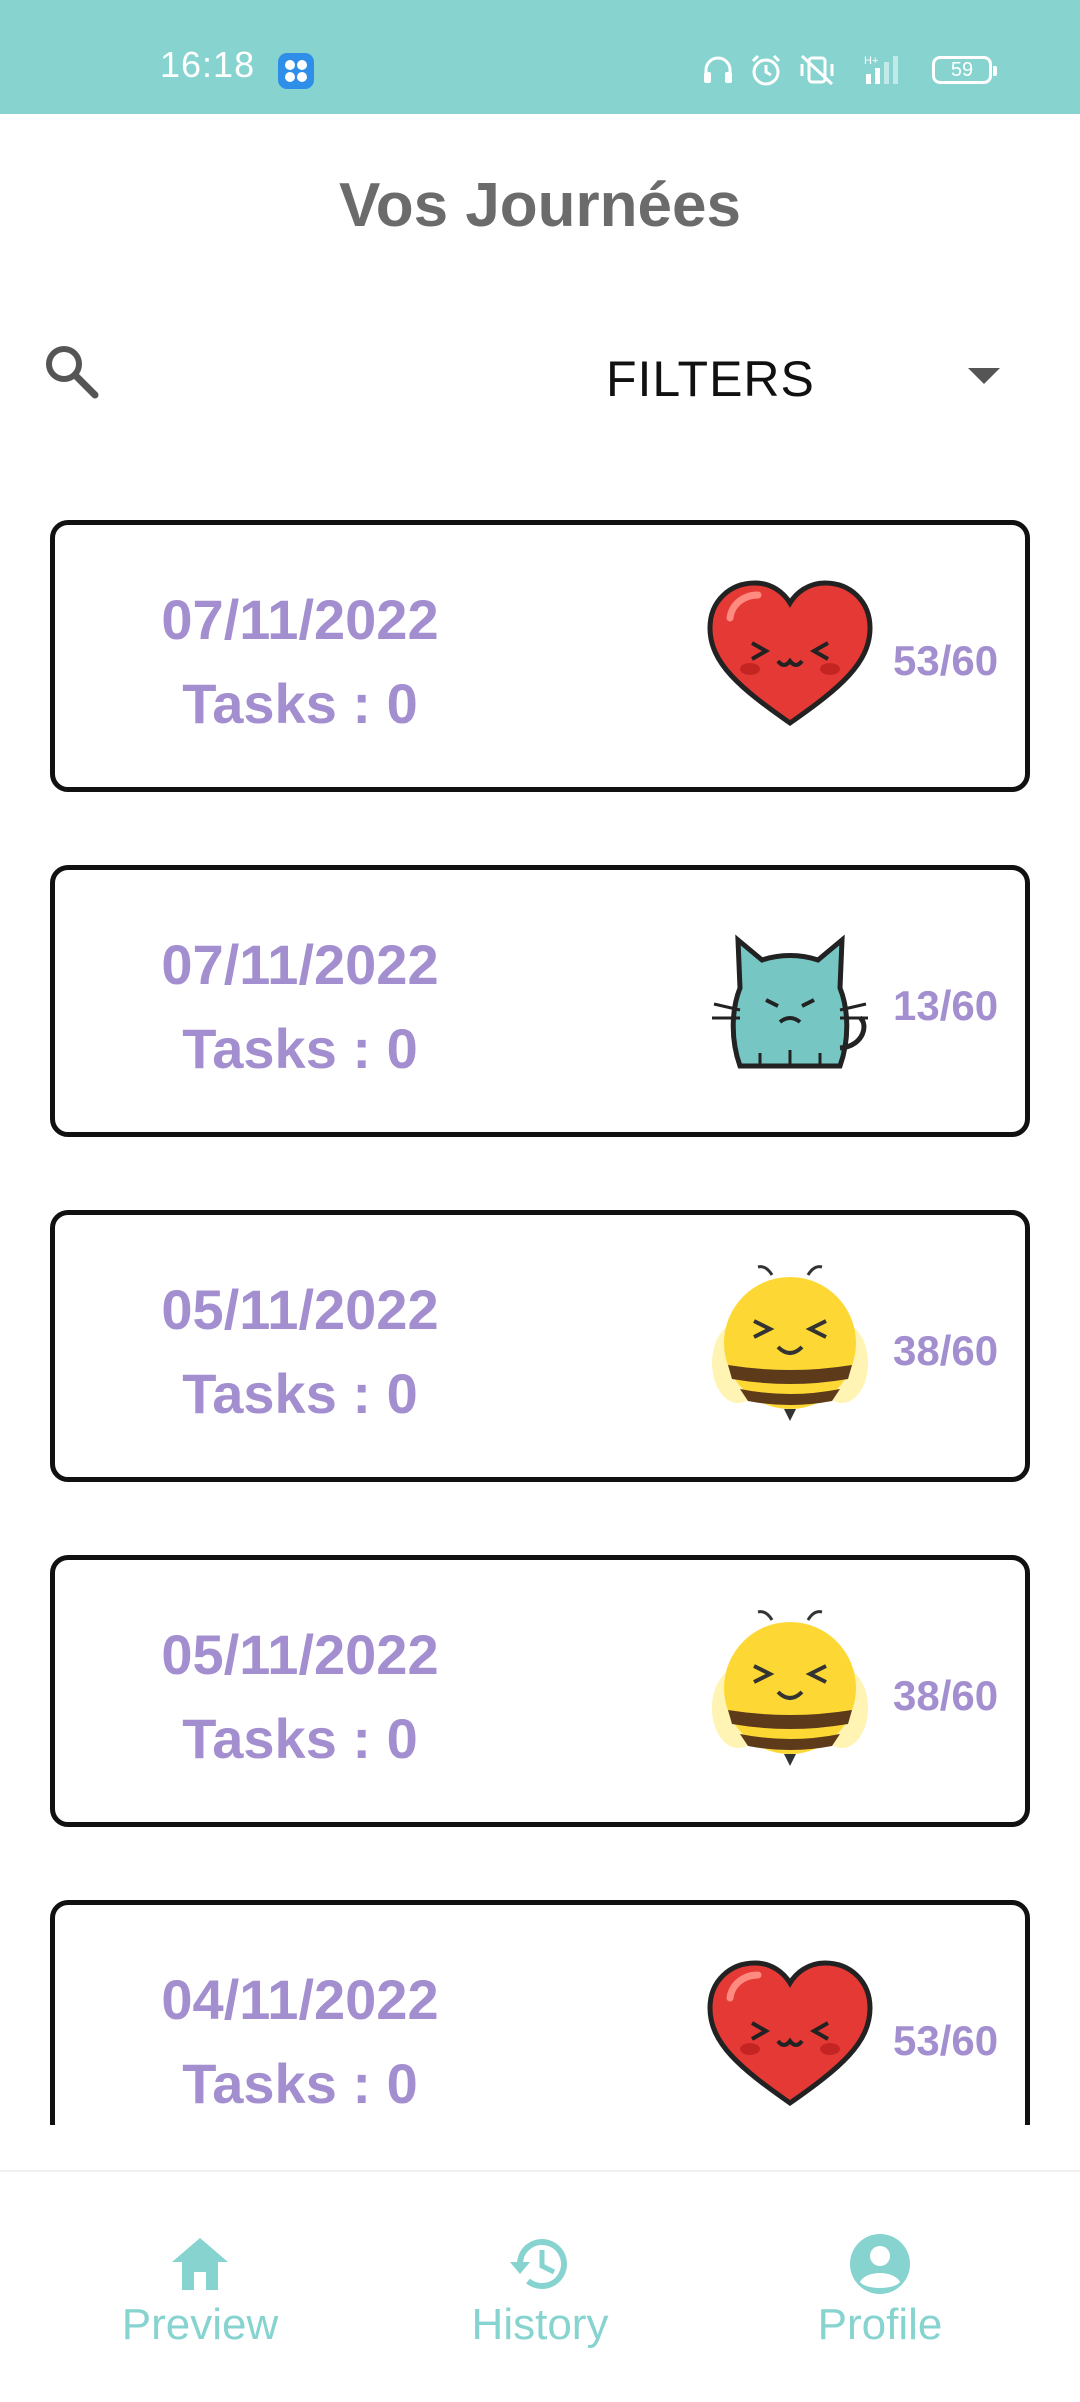 This screenshot has width=1080, height=2402. I want to click on bottom-navigation: Preview History Profile, so click(540, 2286).